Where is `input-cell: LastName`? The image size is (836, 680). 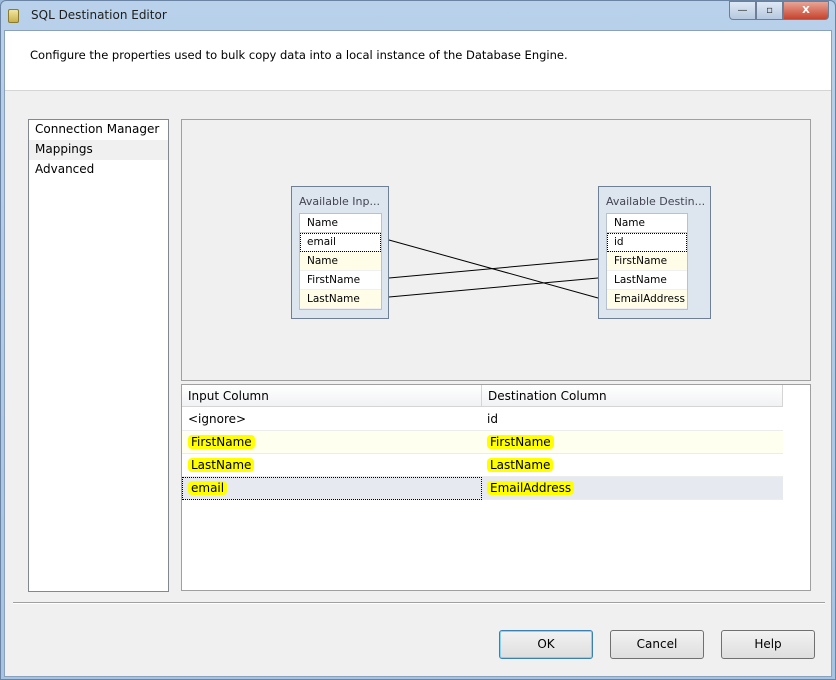 input-cell: LastName is located at coordinates (221, 465).